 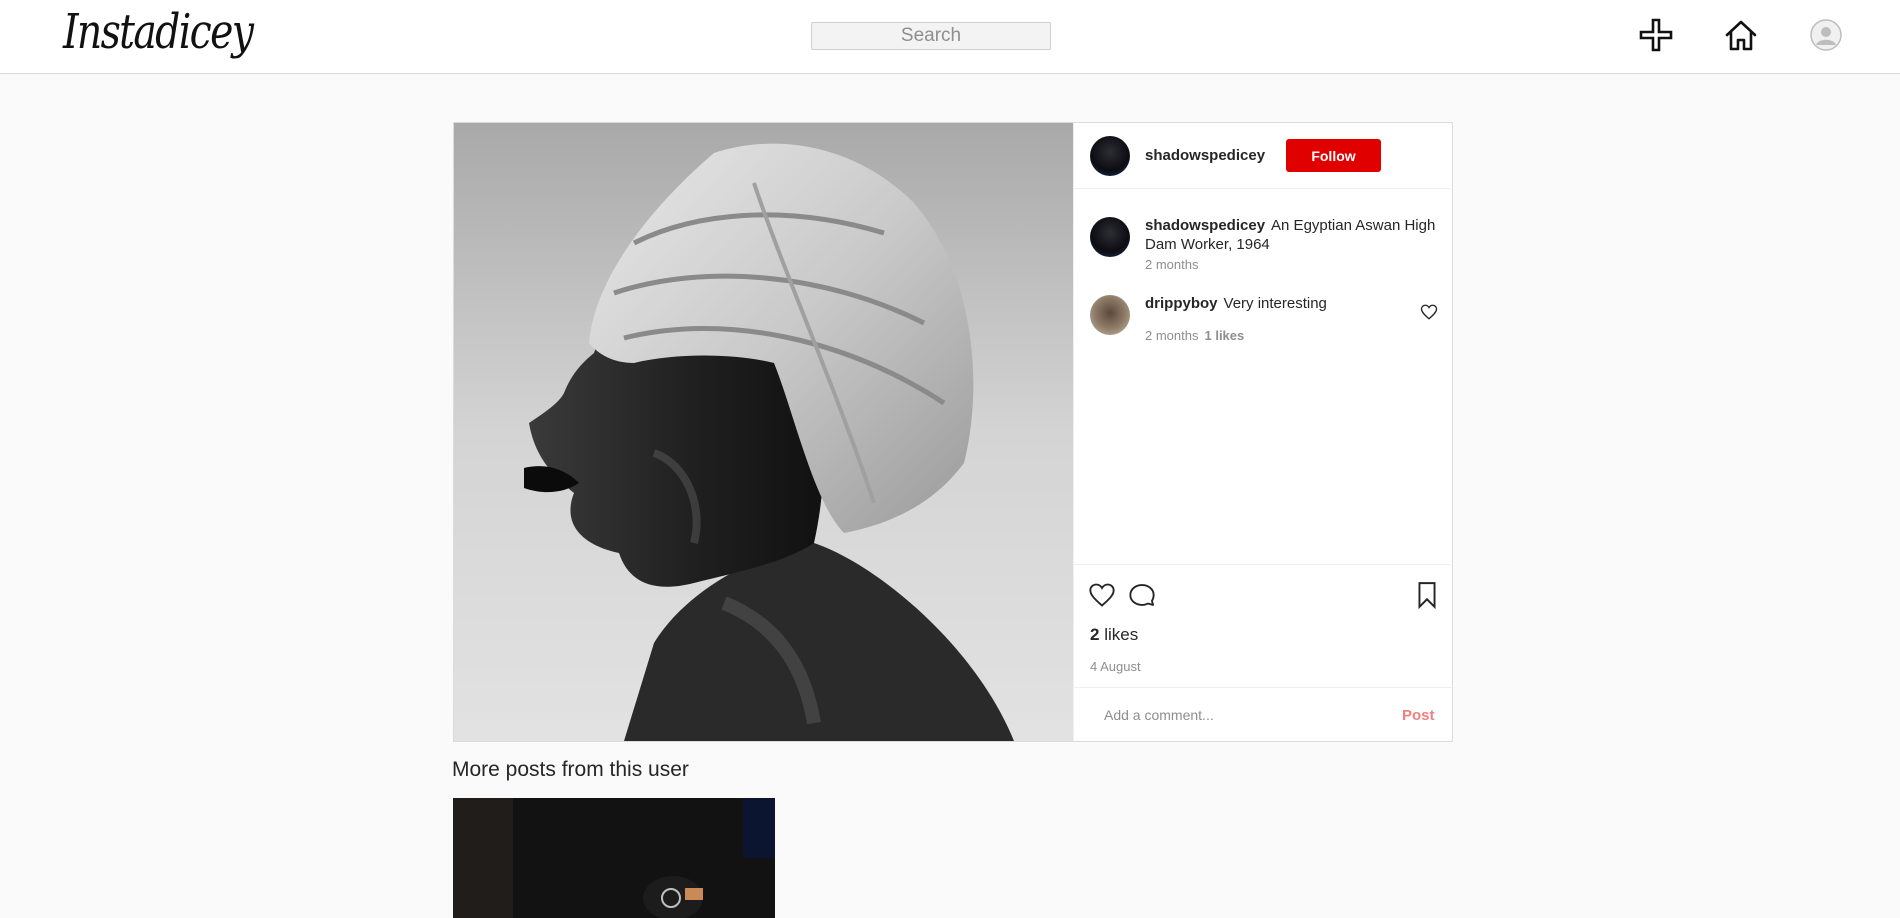 What do you see at coordinates (1172, 335) in the screenshot?
I see `comment-time: 2 months` at bounding box center [1172, 335].